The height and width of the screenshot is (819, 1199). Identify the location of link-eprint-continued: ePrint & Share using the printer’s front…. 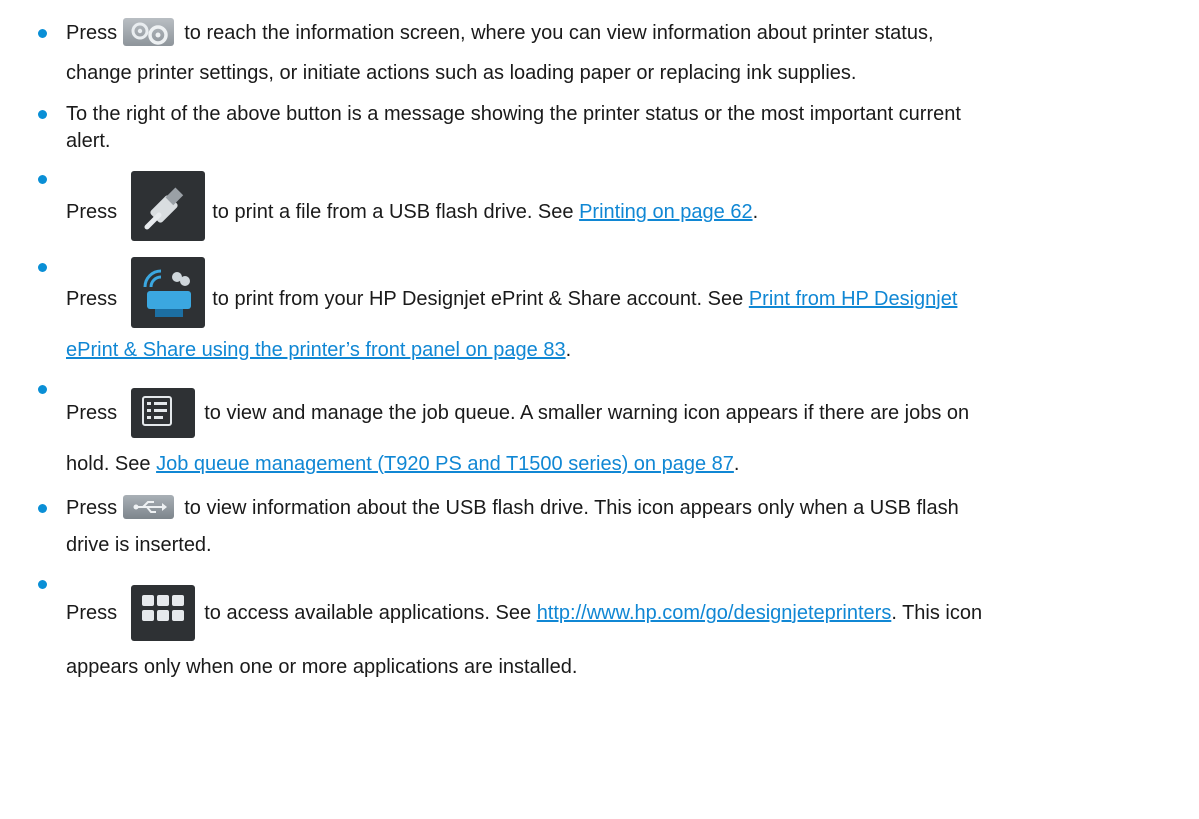
(316, 350).